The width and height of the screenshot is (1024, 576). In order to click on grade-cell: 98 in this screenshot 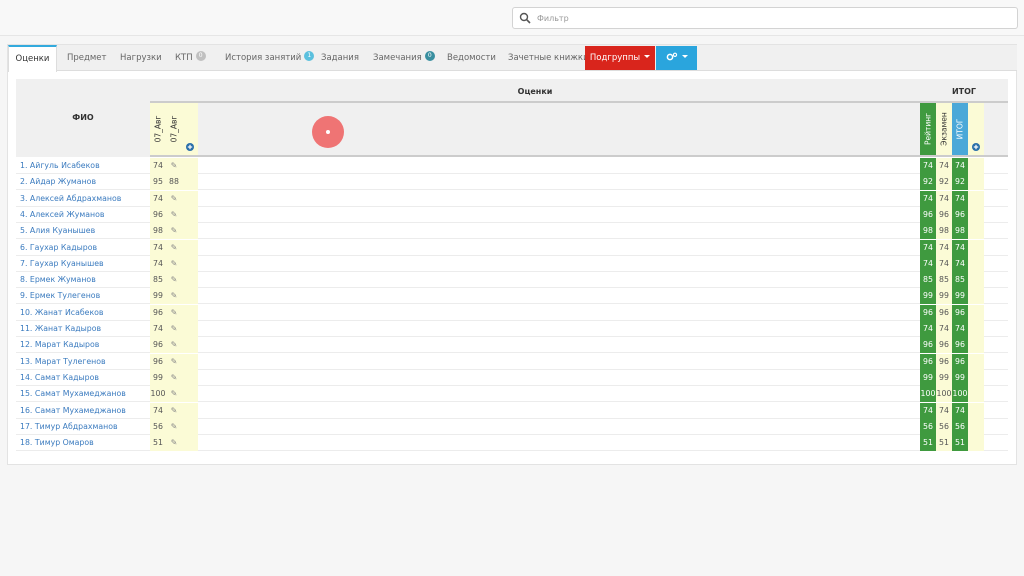, I will do `click(158, 231)`.